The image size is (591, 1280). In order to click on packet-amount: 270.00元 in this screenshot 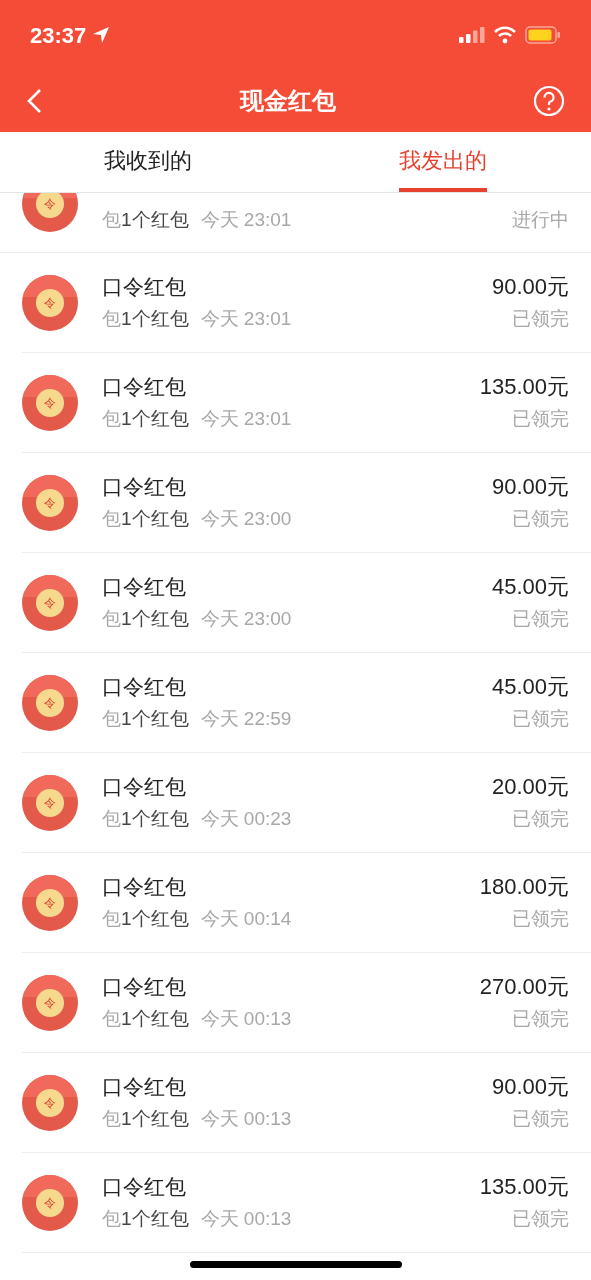, I will do `click(524, 986)`.